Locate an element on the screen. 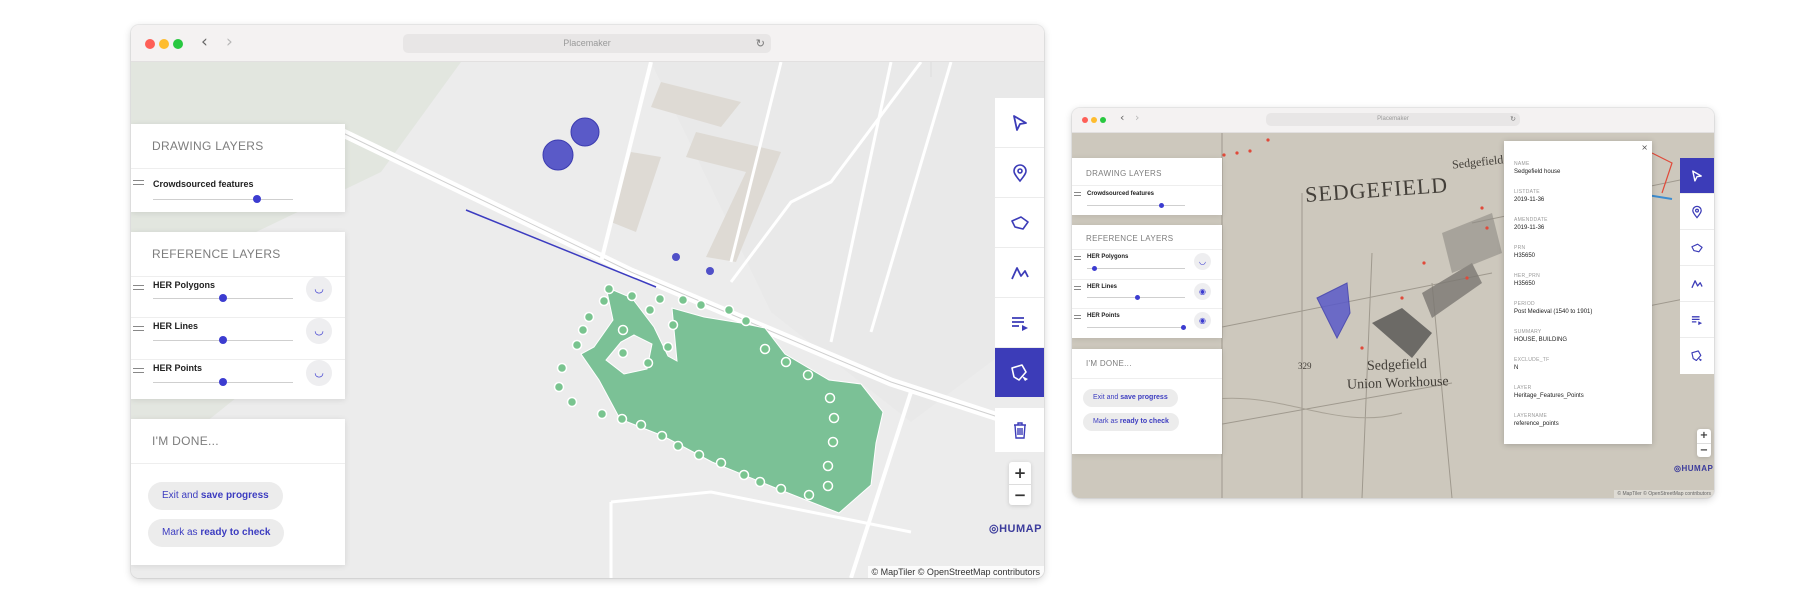 The image size is (1800, 600). field-key: PERIOD is located at coordinates (1524, 304).